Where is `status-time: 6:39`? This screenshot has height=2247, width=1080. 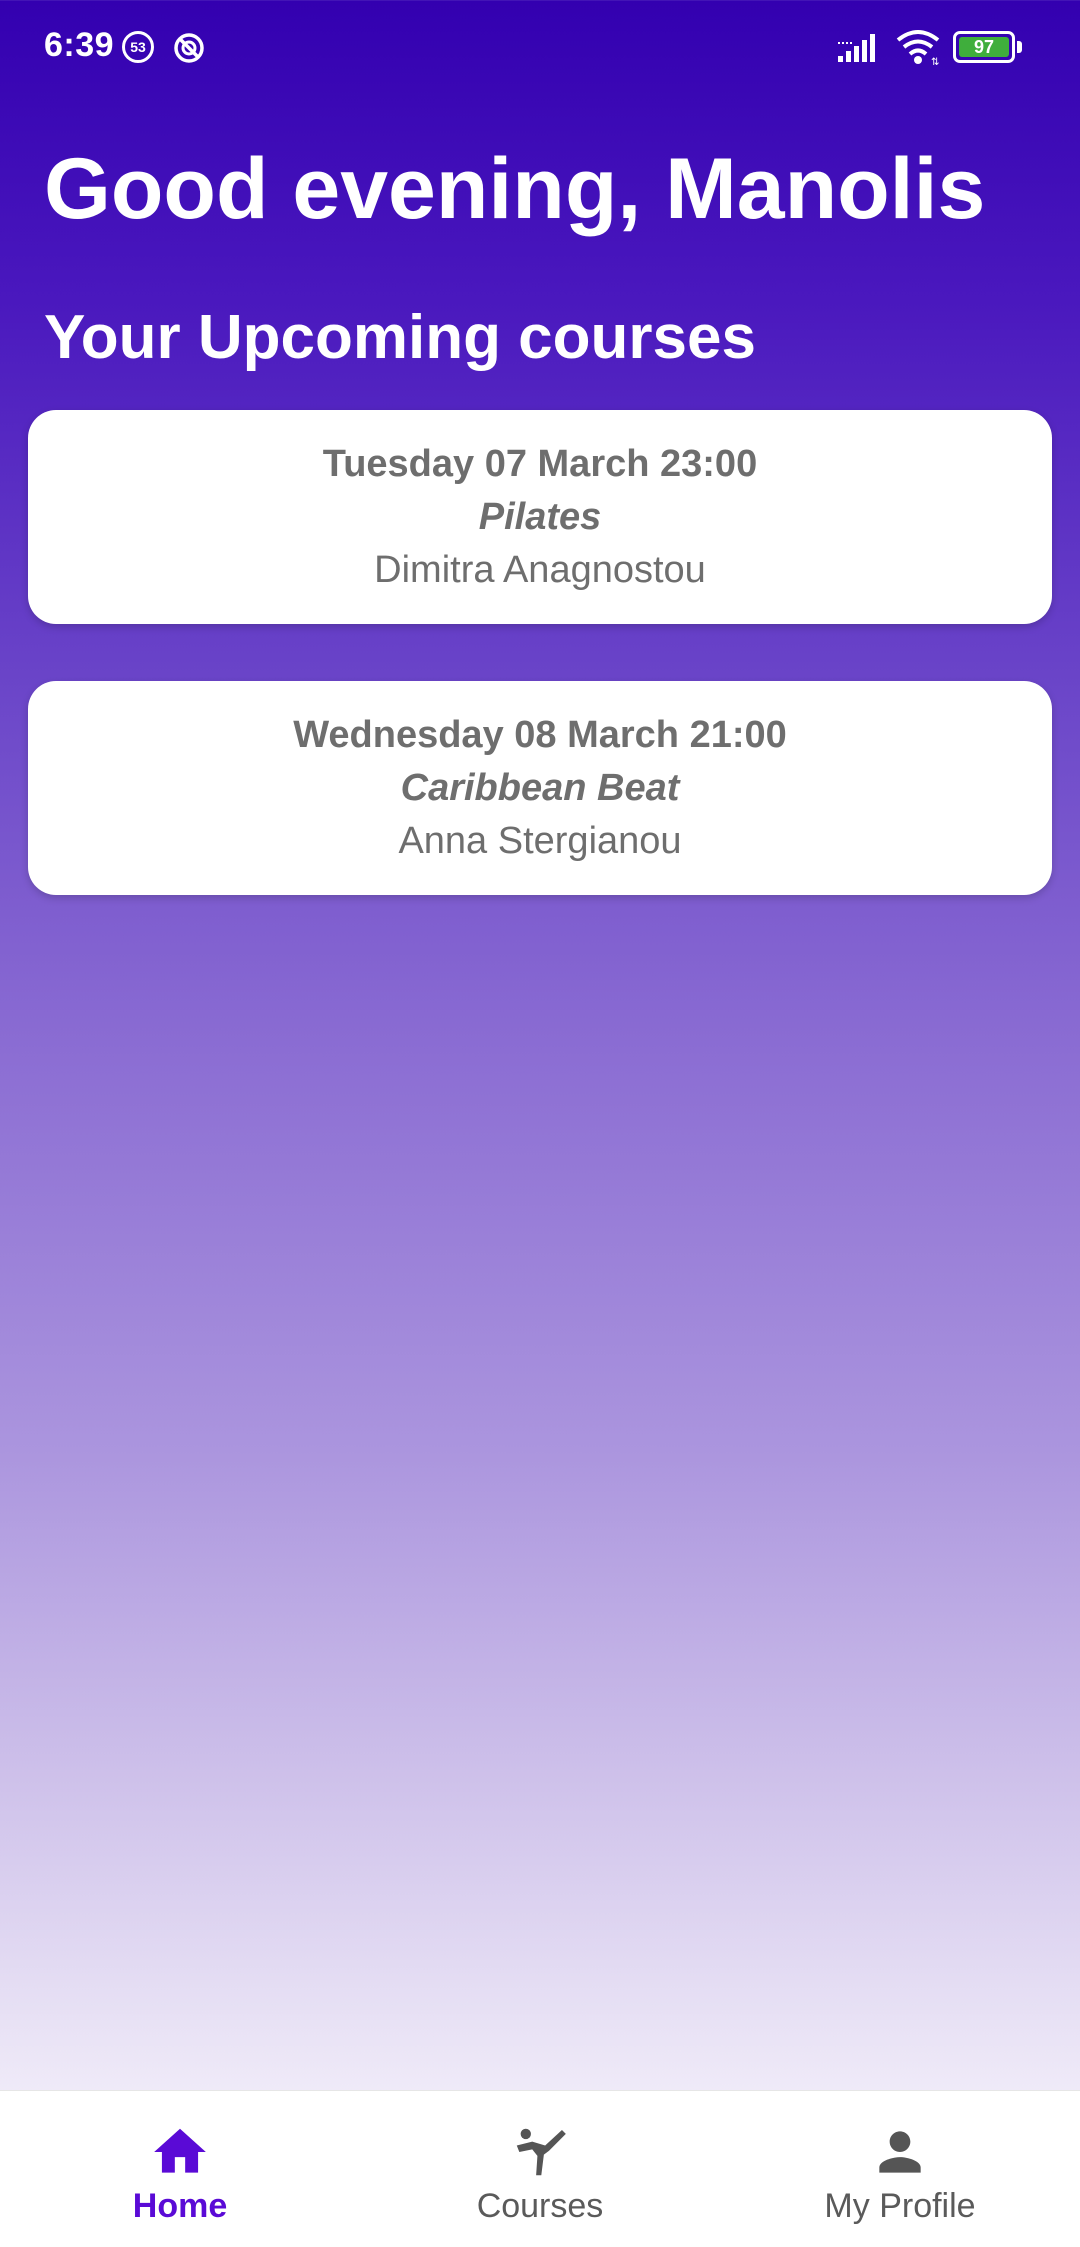 status-time: 6:39 is located at coordinates (79, 45).